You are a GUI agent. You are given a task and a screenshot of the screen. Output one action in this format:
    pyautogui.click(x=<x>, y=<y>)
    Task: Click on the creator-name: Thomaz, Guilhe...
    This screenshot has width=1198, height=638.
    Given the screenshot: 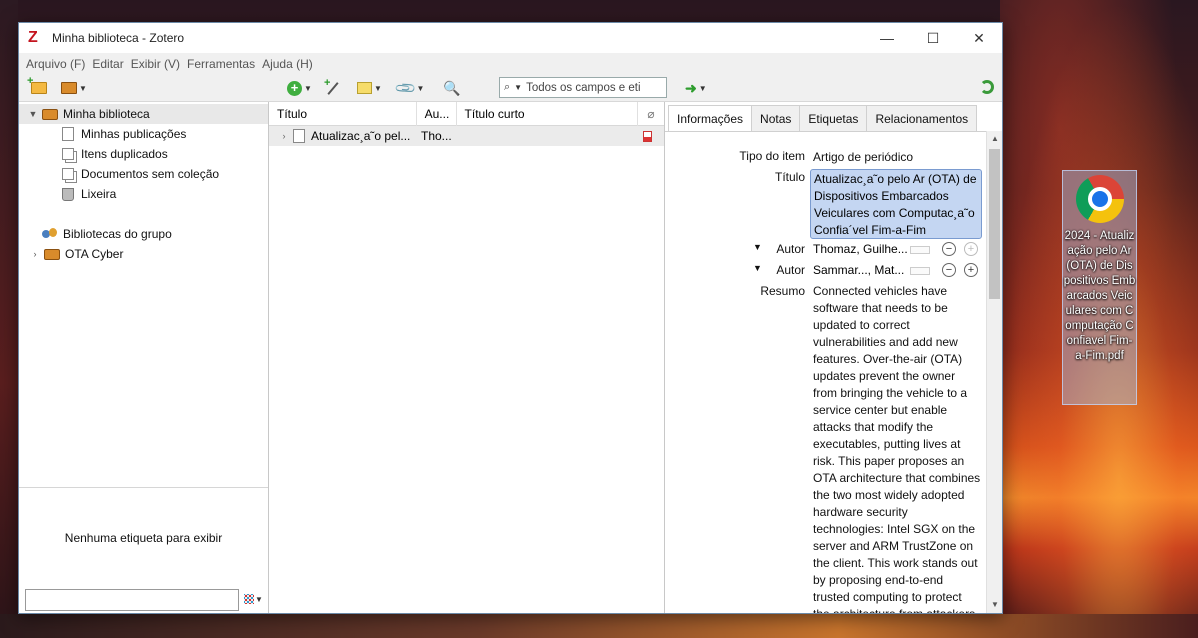 What is the action you would take?
    pyautogui.click(x=860, y=249)
    